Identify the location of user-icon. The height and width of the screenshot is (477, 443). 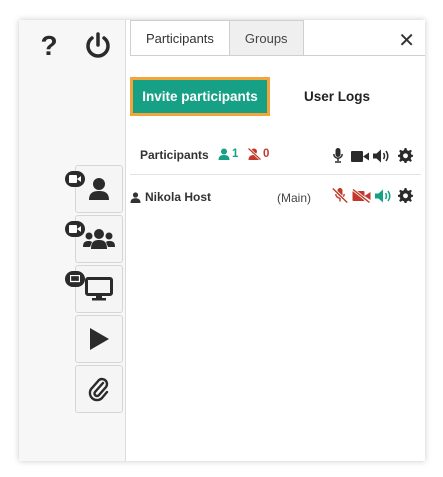
(99, 189).